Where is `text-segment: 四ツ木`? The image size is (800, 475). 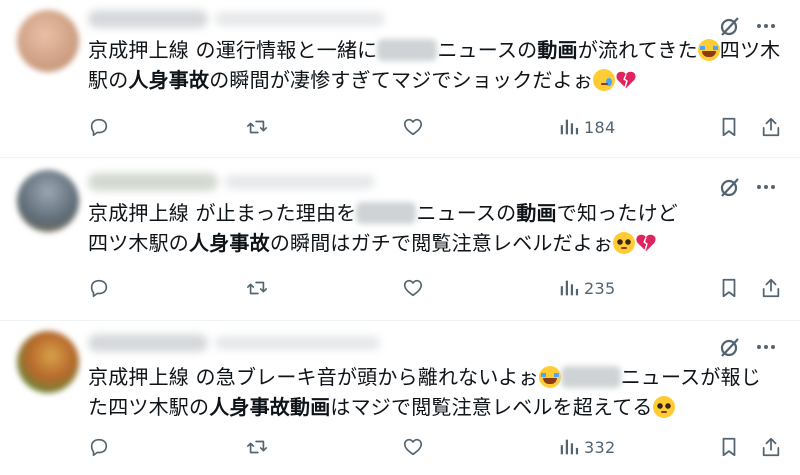 text-segment: 四ツ木 is located at coordinates (750, 50).